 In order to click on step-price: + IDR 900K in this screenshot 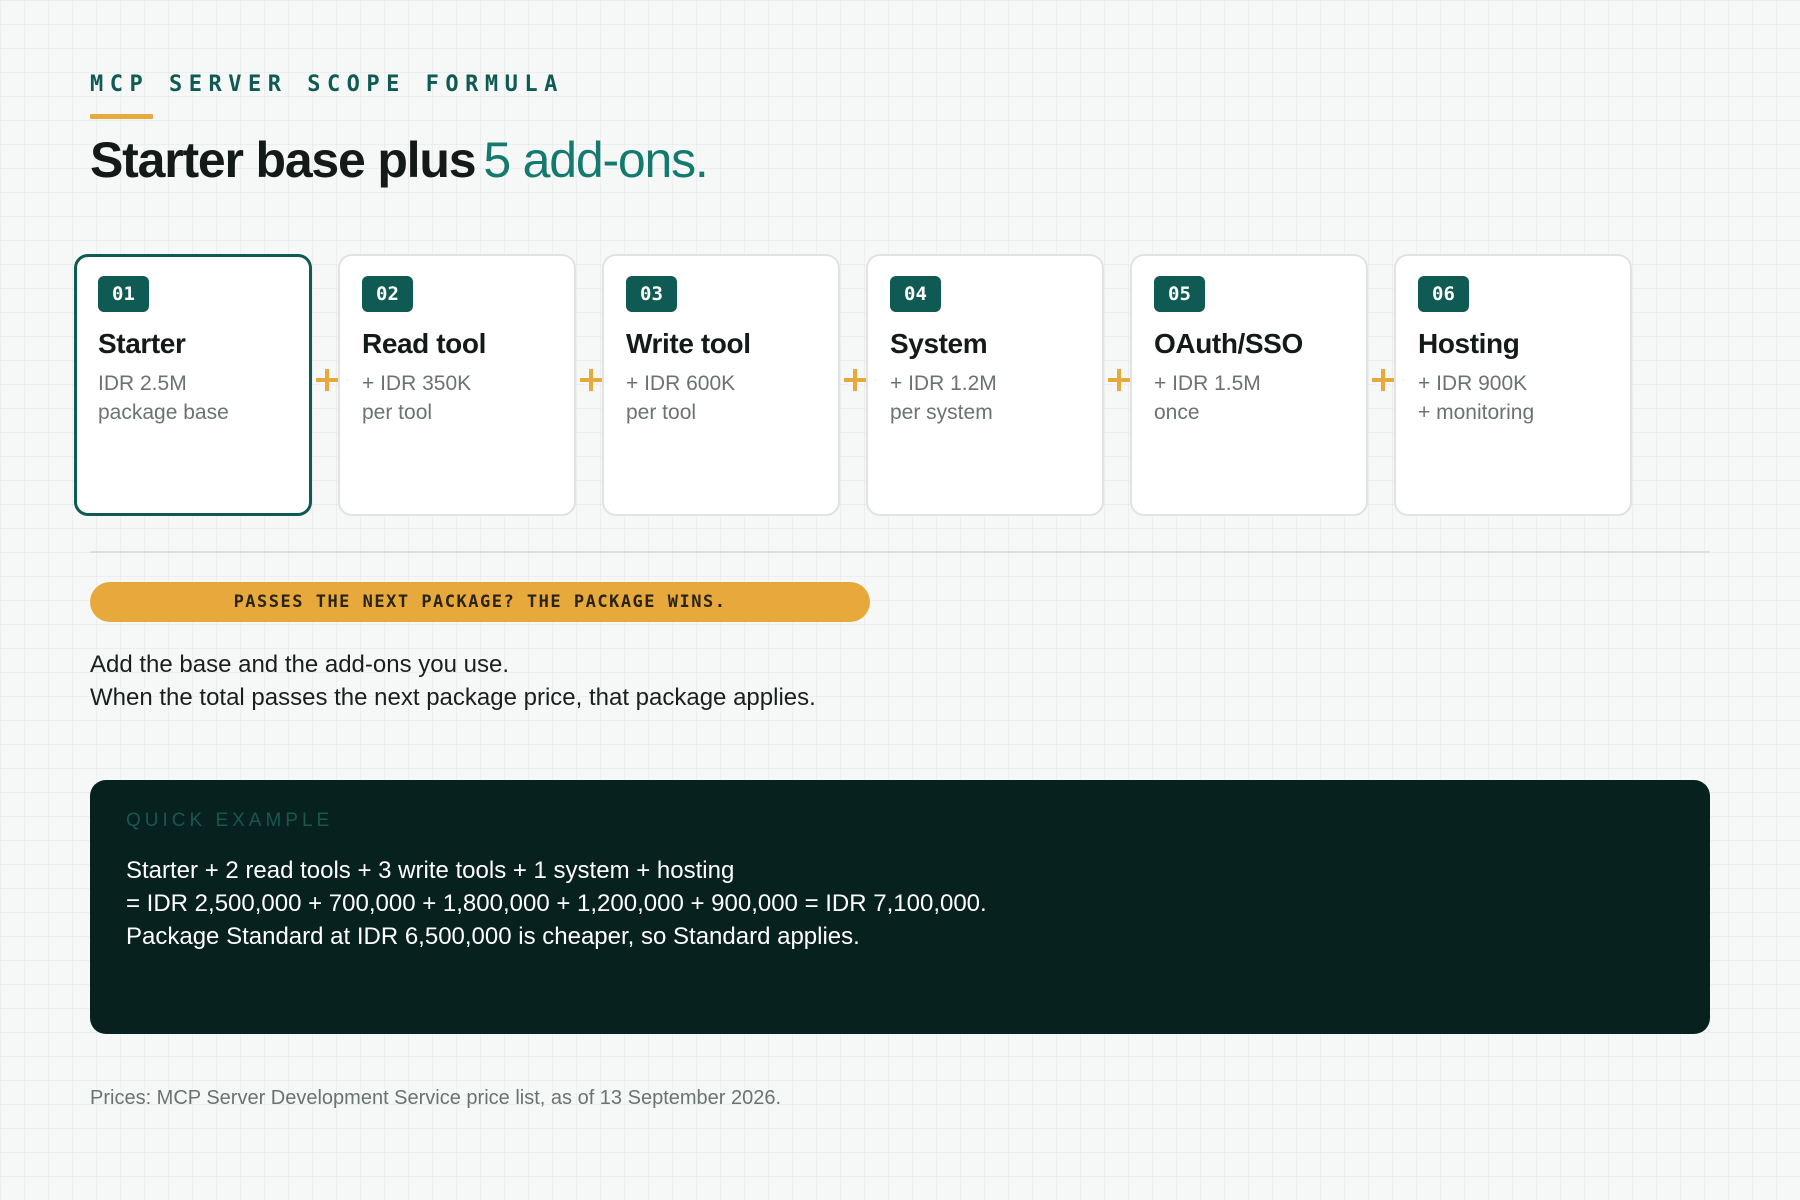, I will do `click(1473, 383)`.